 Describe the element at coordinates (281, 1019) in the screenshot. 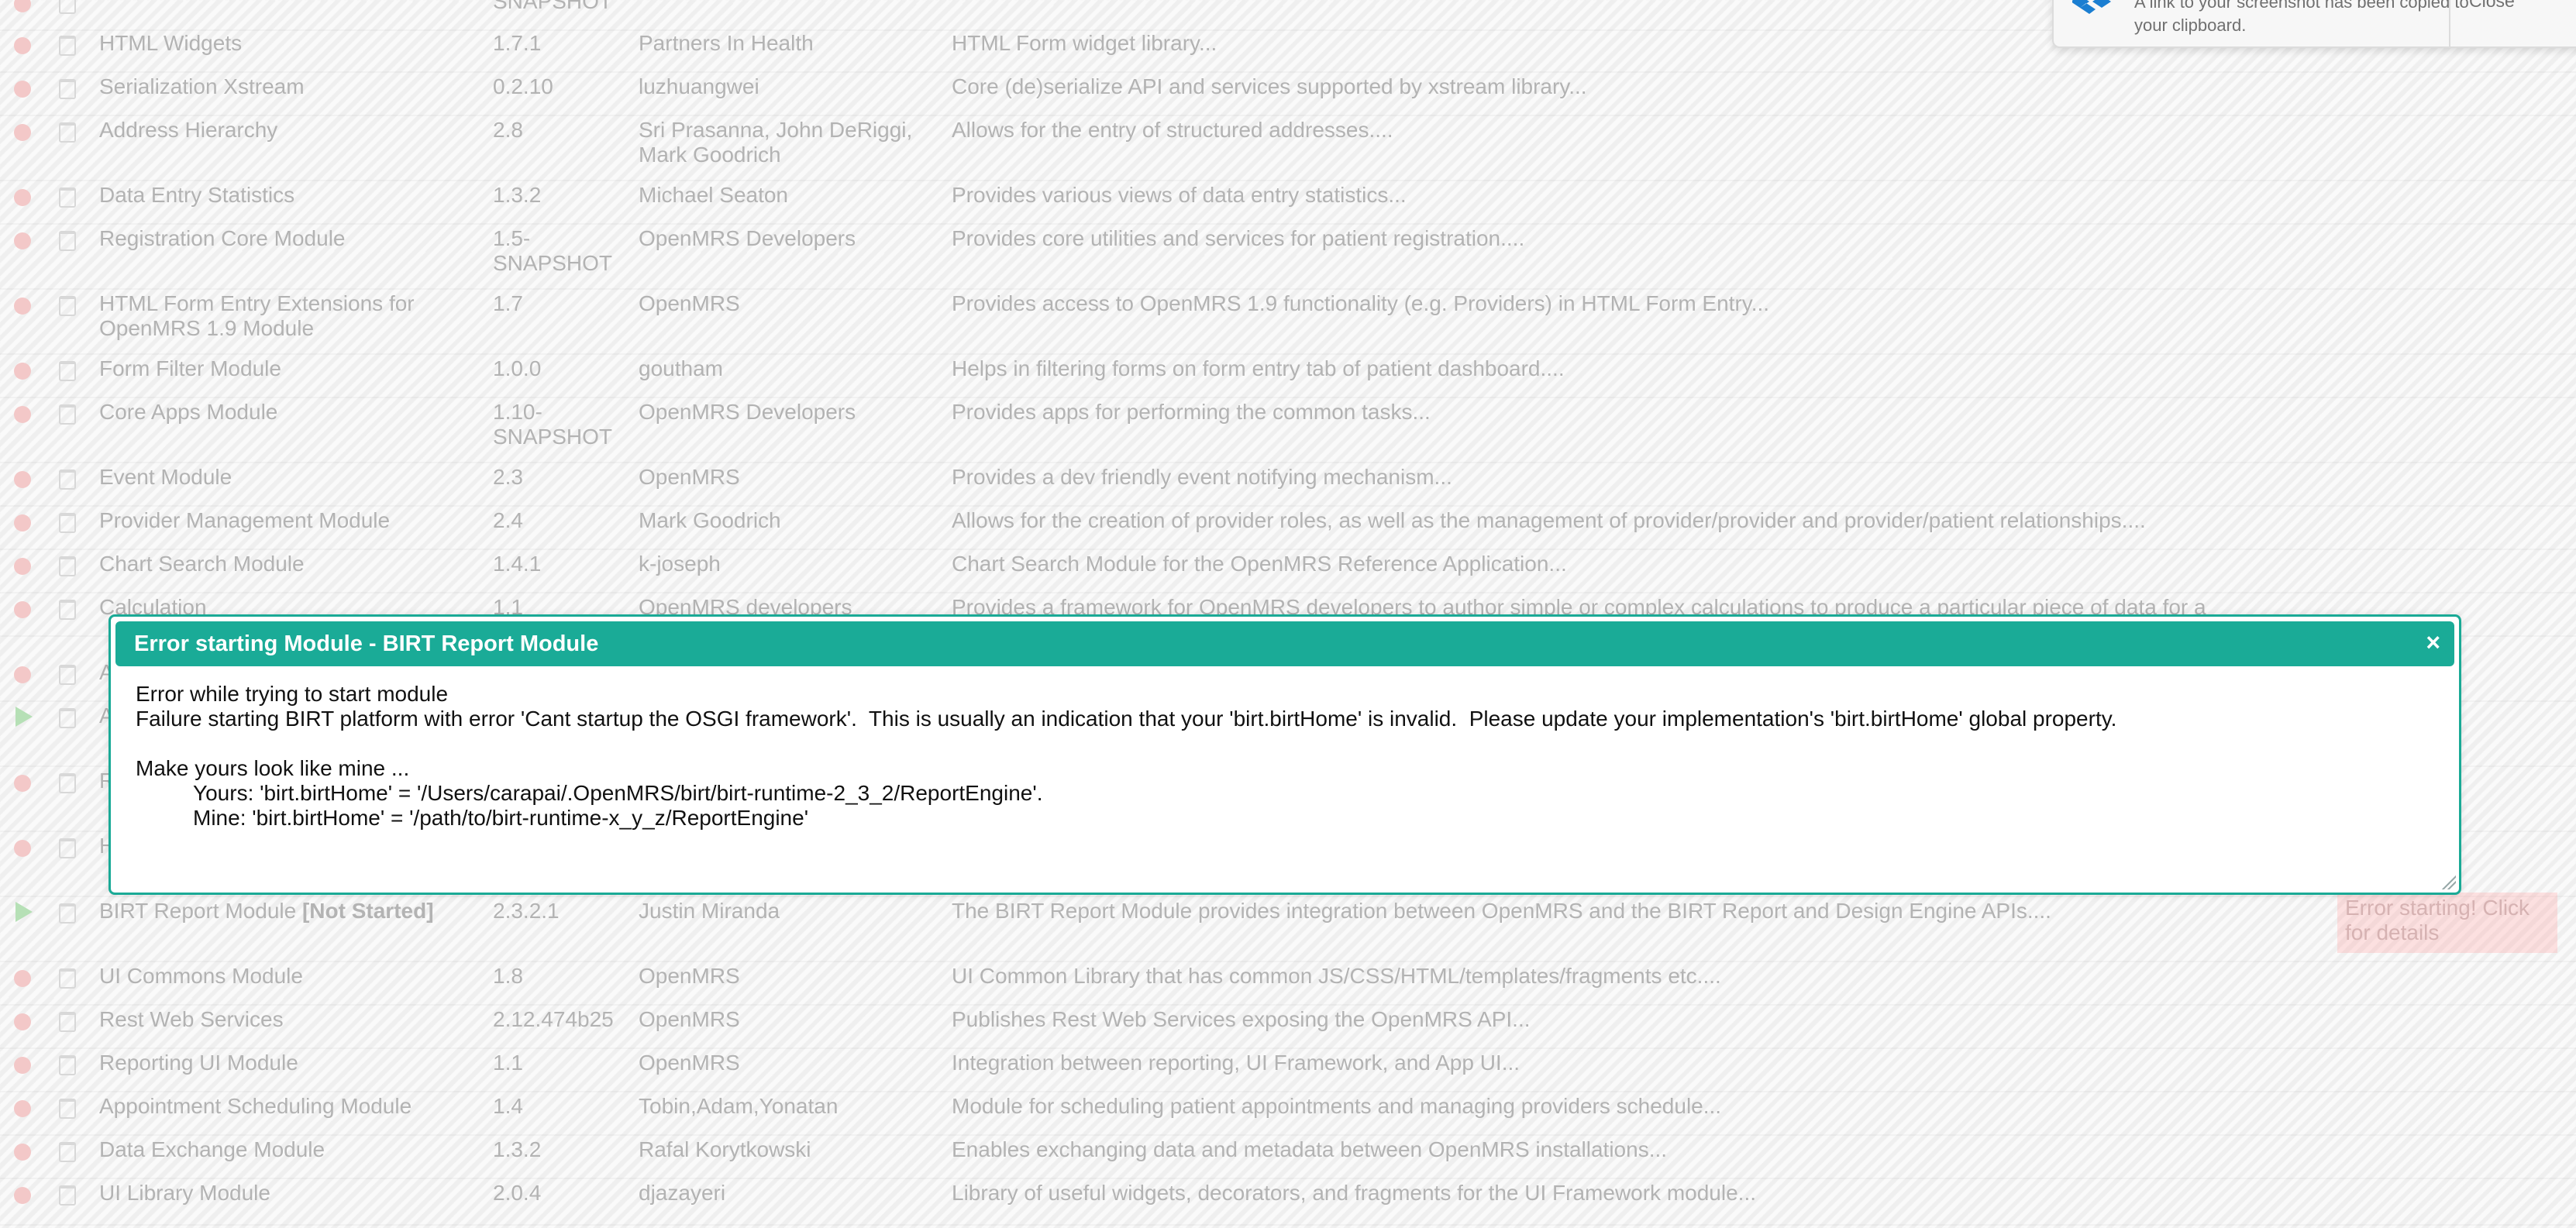

I see `module-name: Rest Web Services` at that location.